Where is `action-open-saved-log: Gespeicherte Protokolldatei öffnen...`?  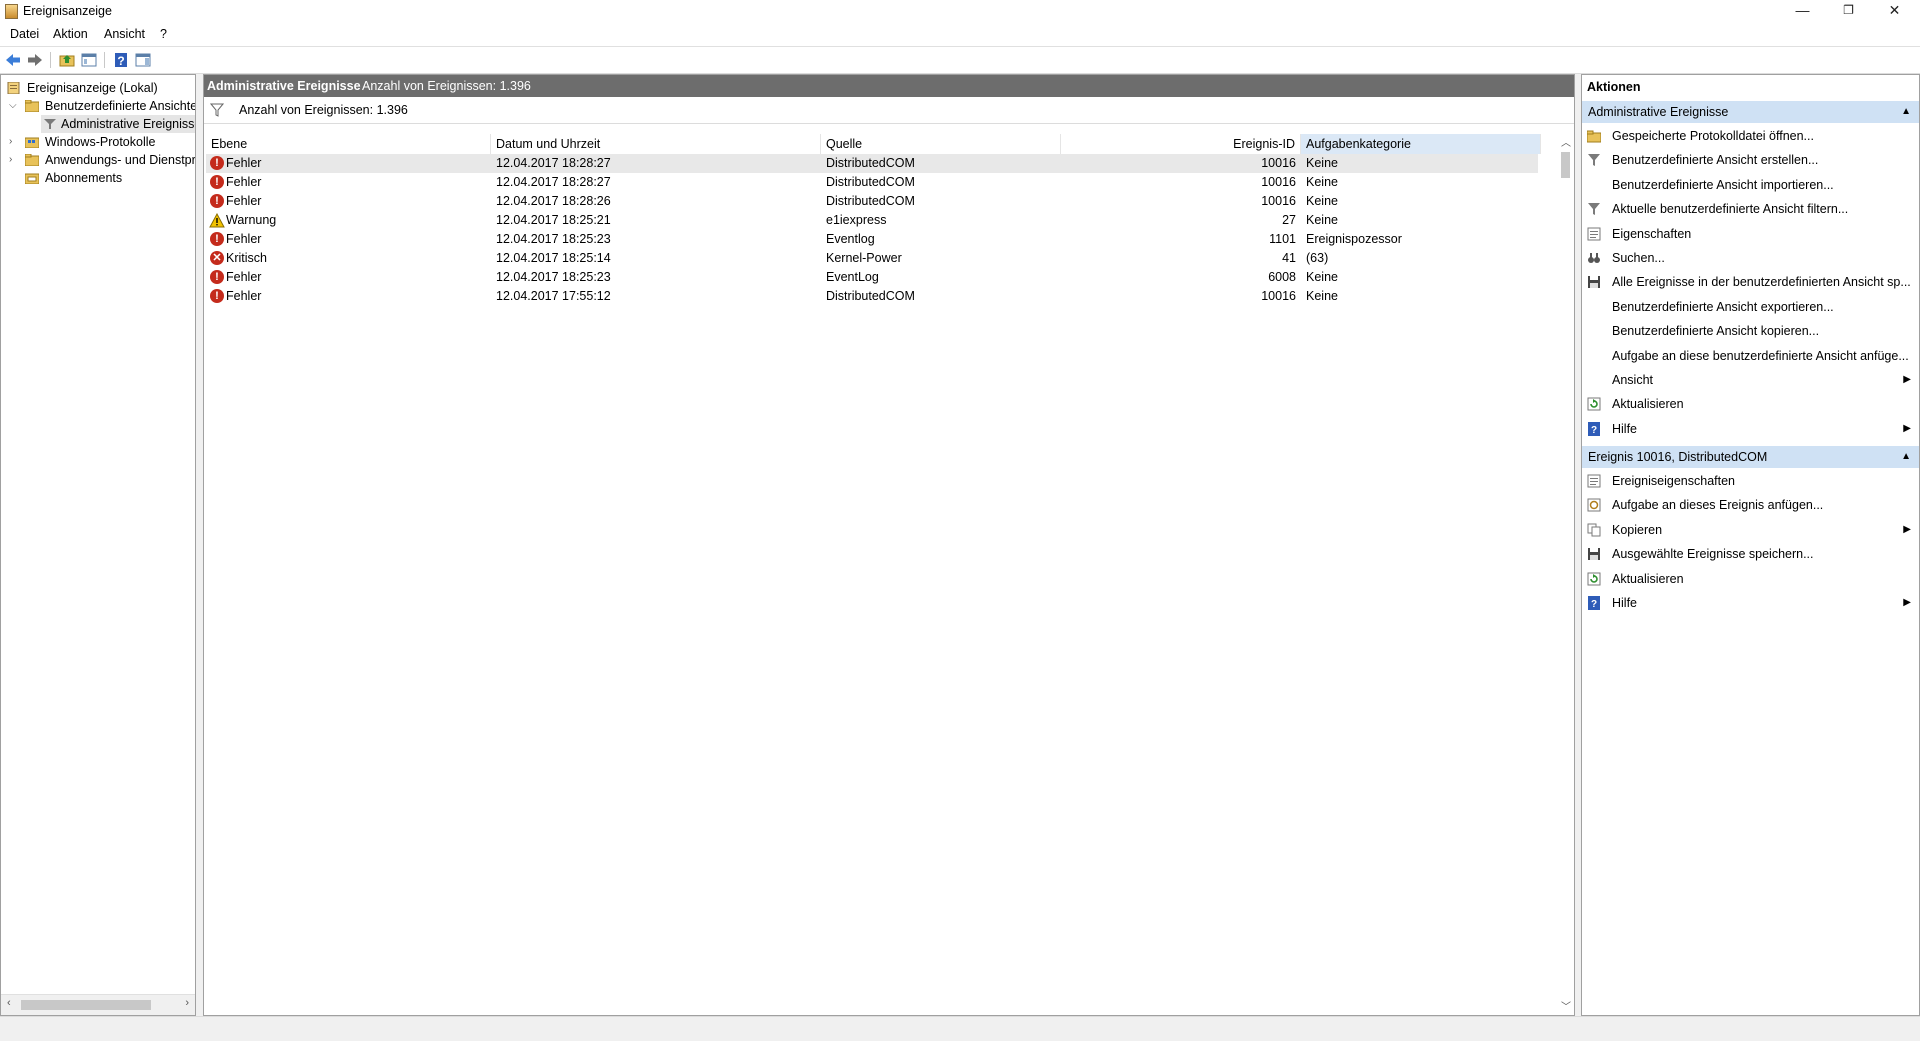
action-open-saved-log: Gespeicherte Protokolldatei öffnen... is located at coordinates (1750, 136).